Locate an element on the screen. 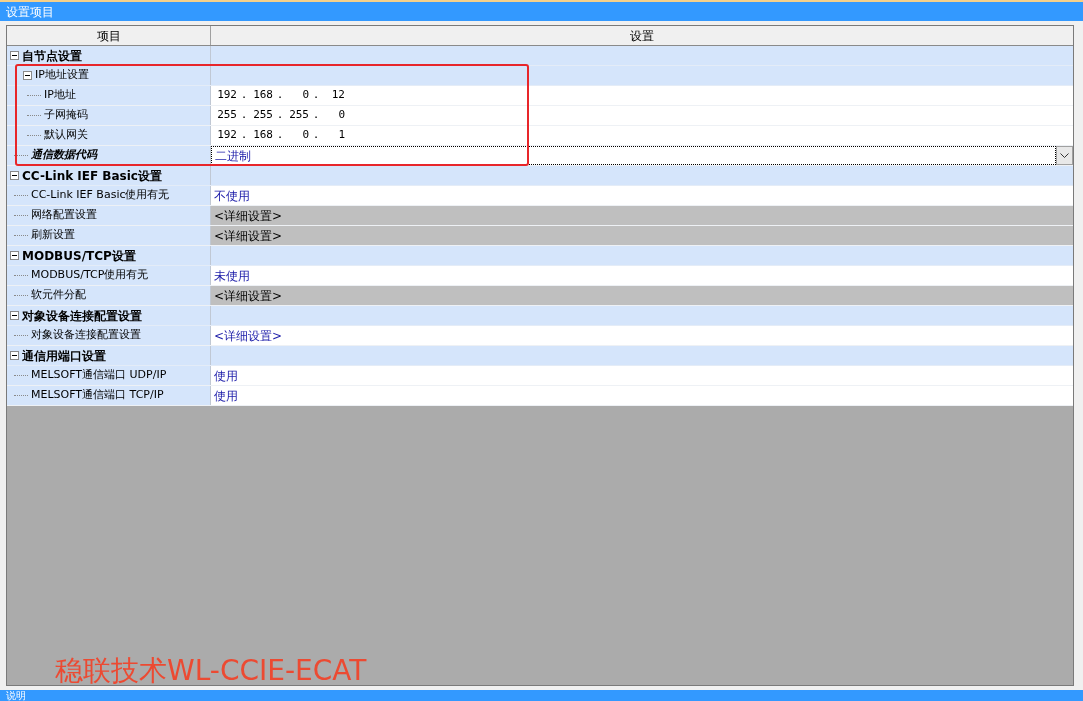 The width and height of the screenshot is (1083, 701). bottom-panel-title: 说明 is located at coordinates (16, 695).